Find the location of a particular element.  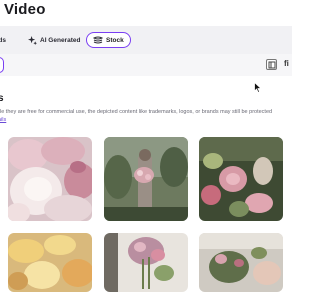

filter-chip-stock: Stock is located at coordinates (108, 40).